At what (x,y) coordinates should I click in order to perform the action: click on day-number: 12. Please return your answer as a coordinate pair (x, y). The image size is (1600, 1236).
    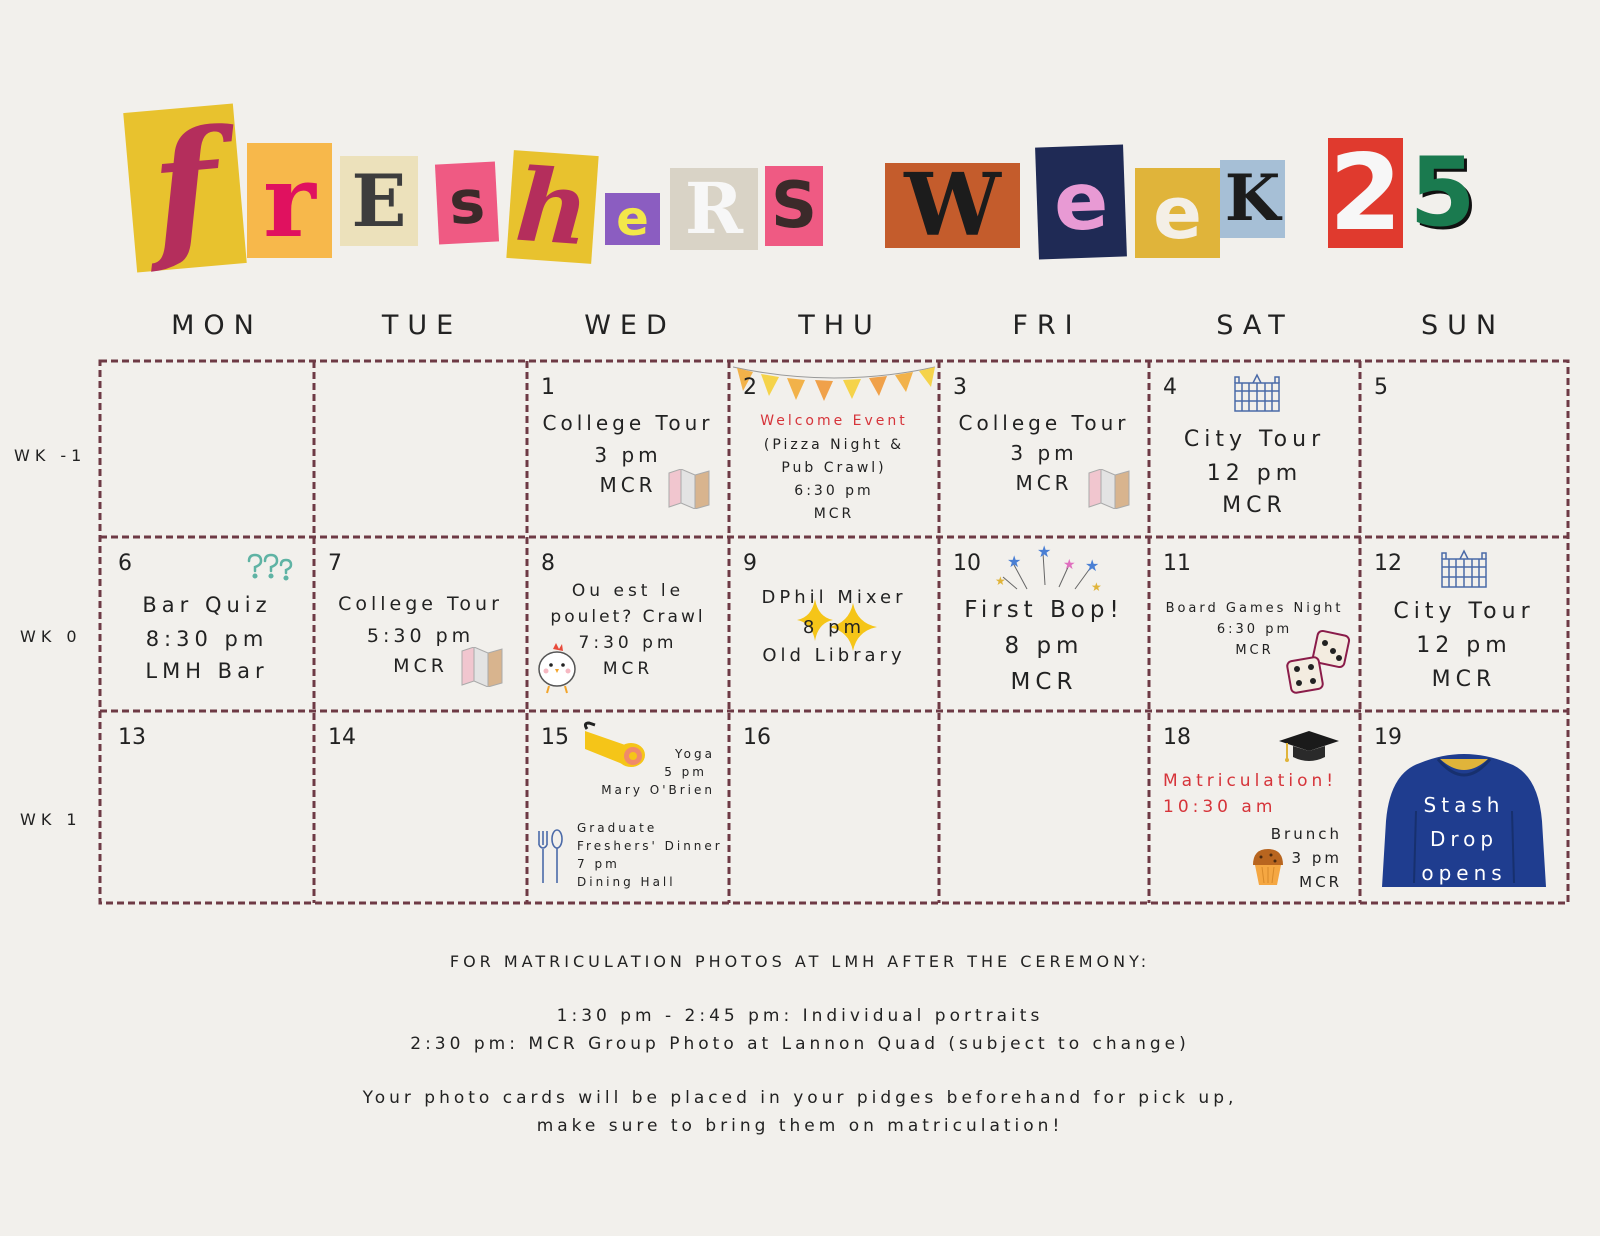
    Looking at the image, I should click on (1388, 563).